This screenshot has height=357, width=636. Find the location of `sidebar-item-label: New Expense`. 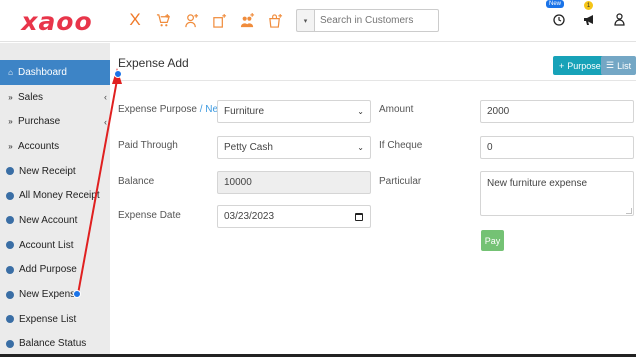

sidebar-item-label: New Expense is located at coordinates (50, 295).